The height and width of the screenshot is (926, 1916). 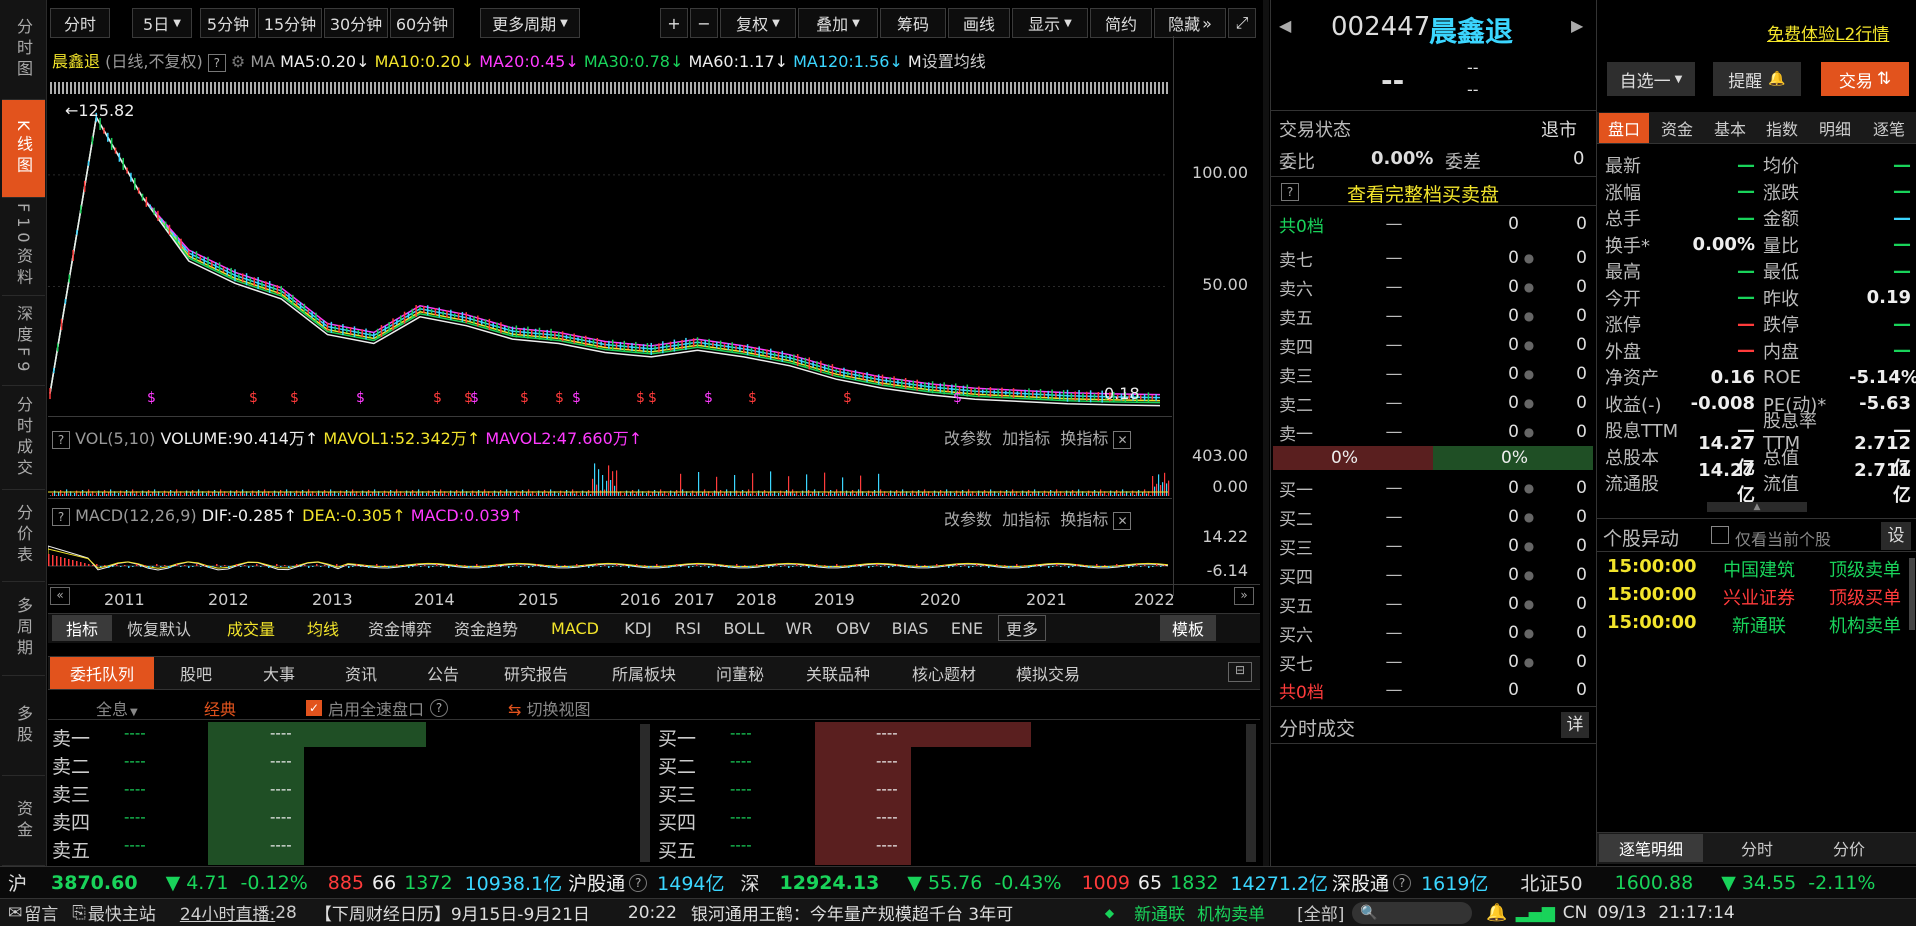 What do you see at coordinates (750, 882) in the screenshot?
I see `sz-label: 深` at bounding box center [750, 882].